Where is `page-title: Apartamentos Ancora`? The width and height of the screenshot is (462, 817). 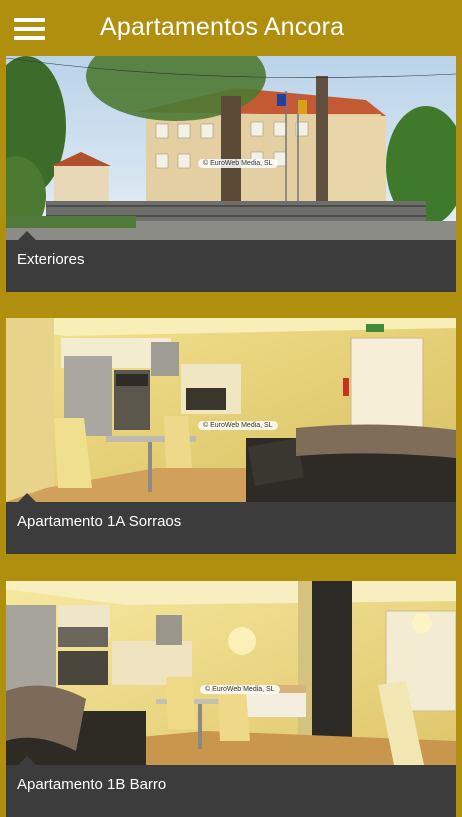
page-title: Apartamentos Ancora is located at coordinates (222, 27).